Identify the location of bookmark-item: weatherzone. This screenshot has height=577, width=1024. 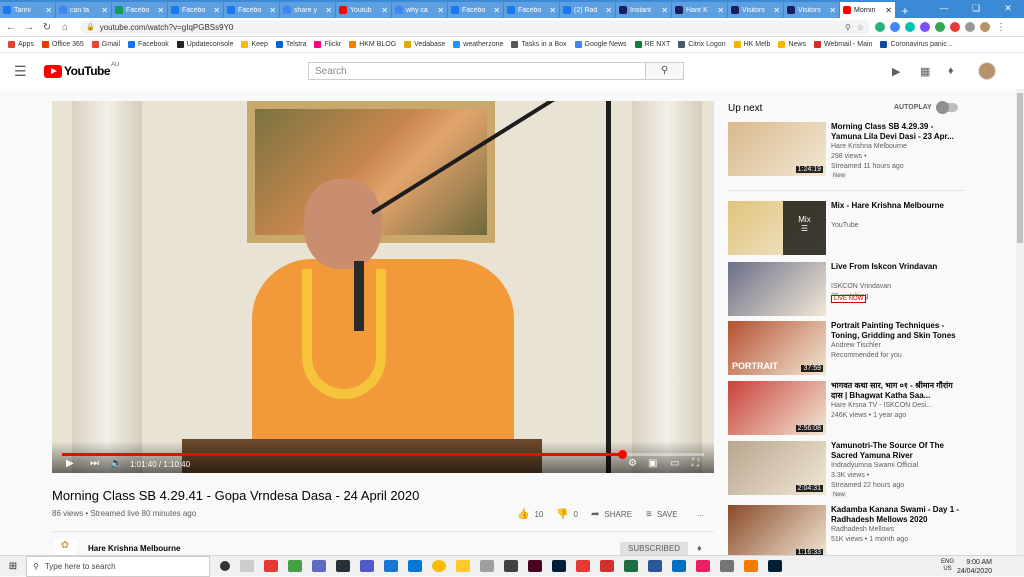
(478, 44).